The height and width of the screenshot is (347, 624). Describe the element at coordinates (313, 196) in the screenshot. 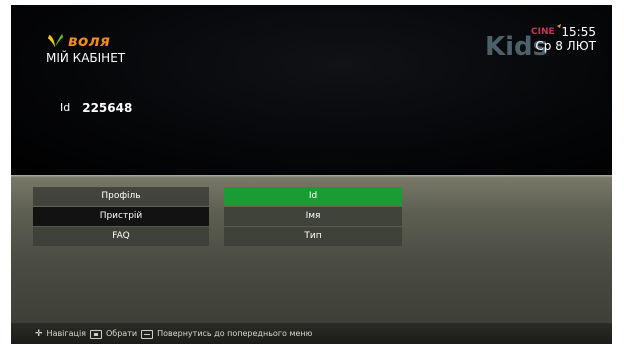

I see `sub-item-id: Id` at that location.